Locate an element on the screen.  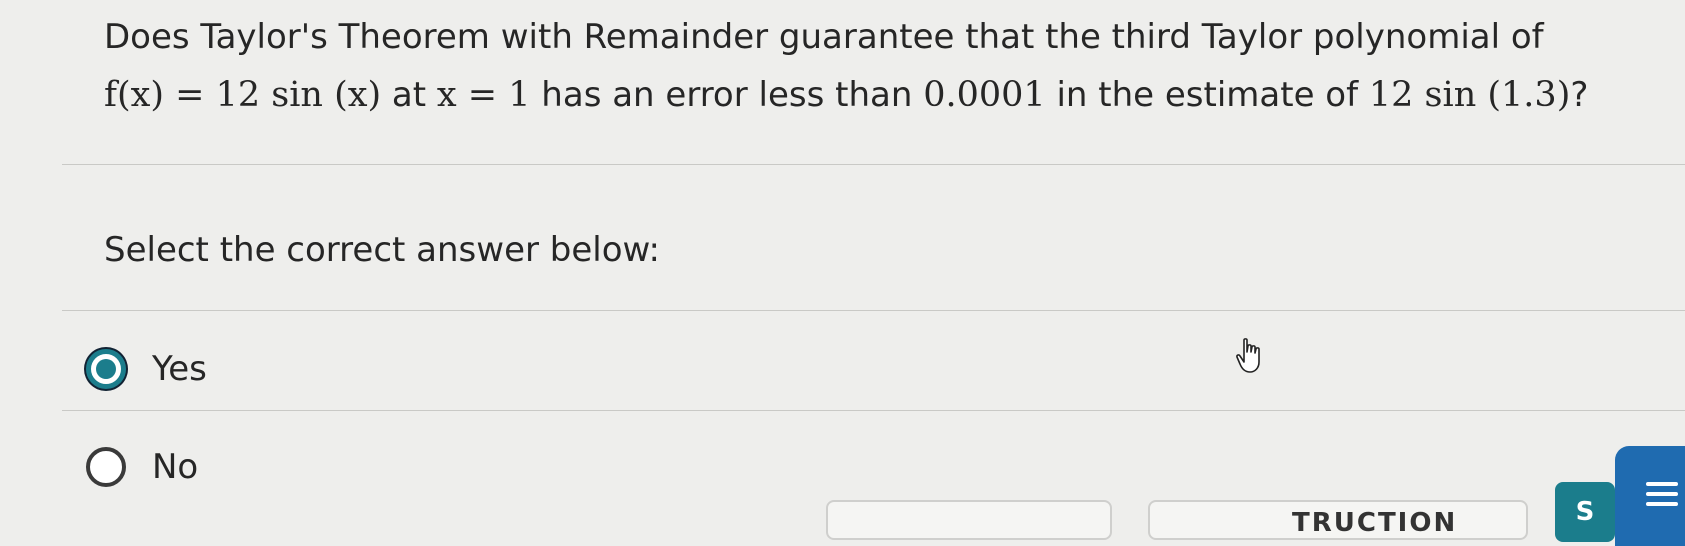
question-estimate-text: in the estimate of is located at coordinates (1207, 95).